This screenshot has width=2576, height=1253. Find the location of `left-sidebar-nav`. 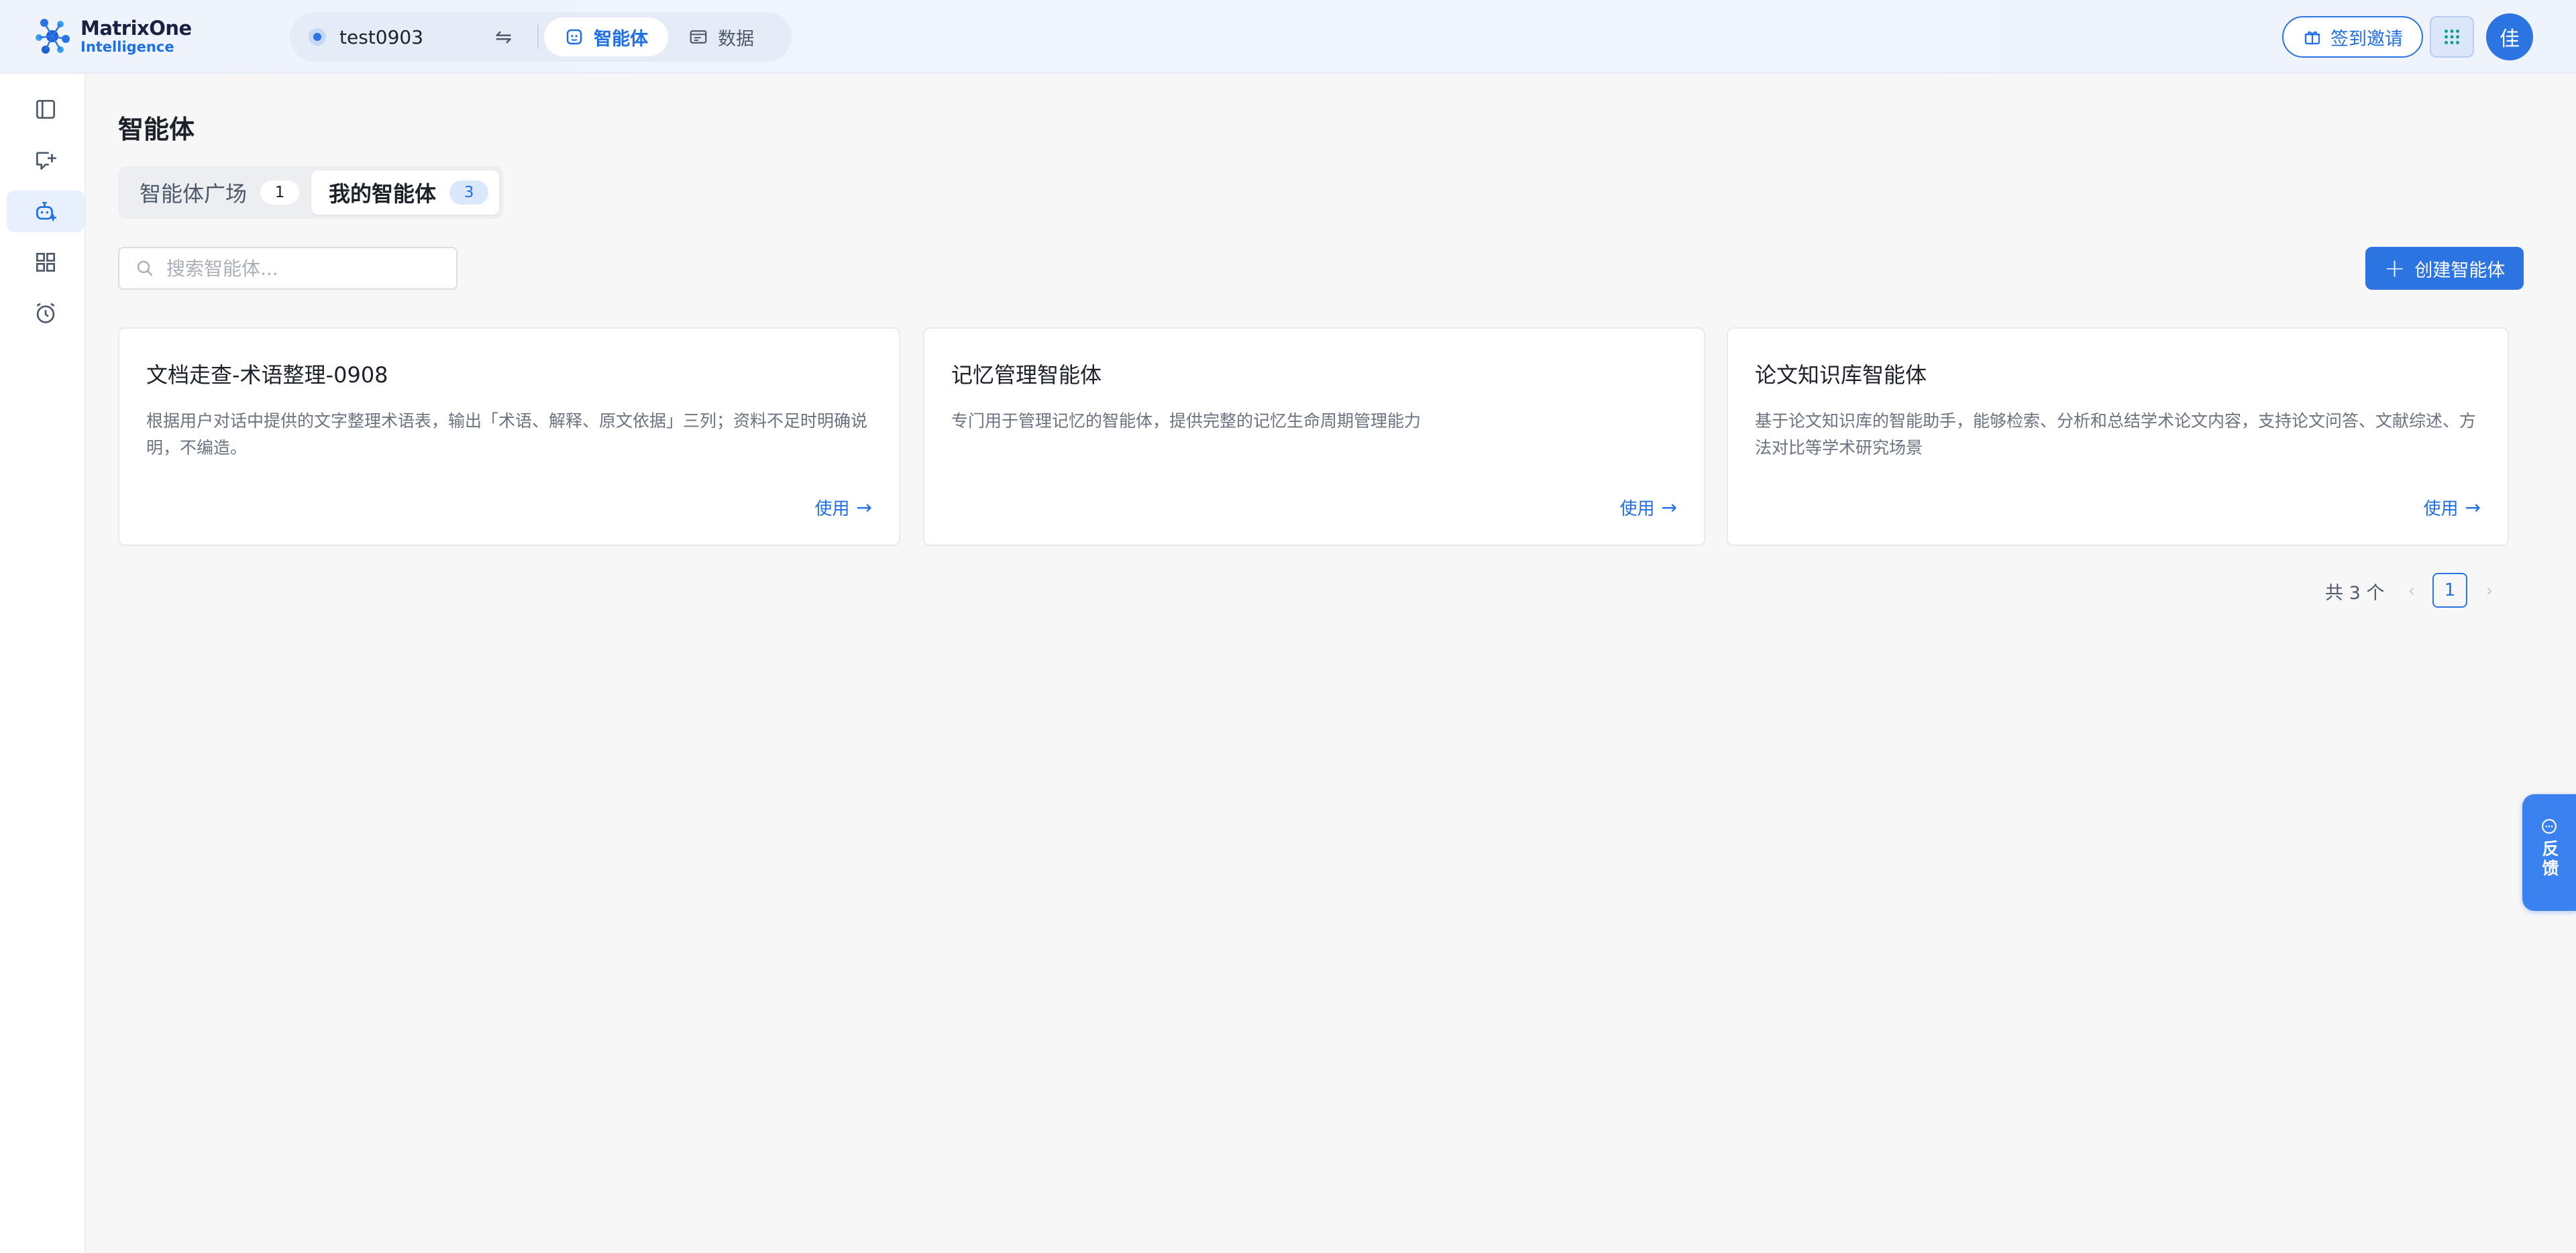

left-sidebar-nav is located at coordinates (43, 663).